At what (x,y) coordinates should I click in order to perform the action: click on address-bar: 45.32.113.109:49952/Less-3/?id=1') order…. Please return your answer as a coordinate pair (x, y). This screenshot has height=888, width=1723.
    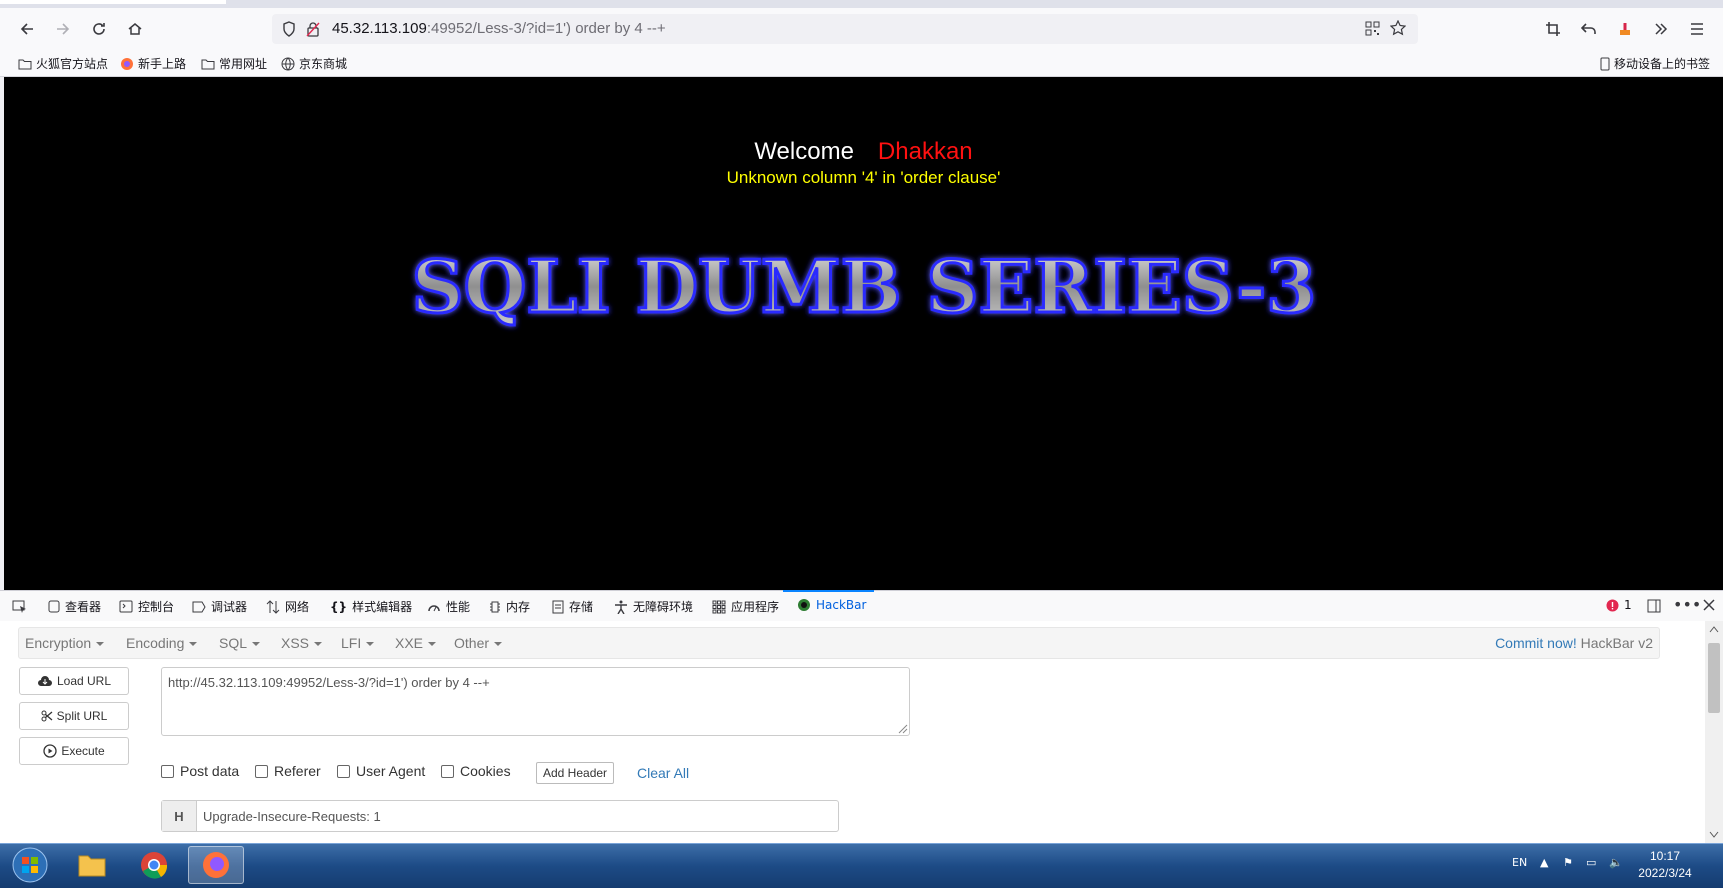
    Looking at the image, I should click on (845, 29).